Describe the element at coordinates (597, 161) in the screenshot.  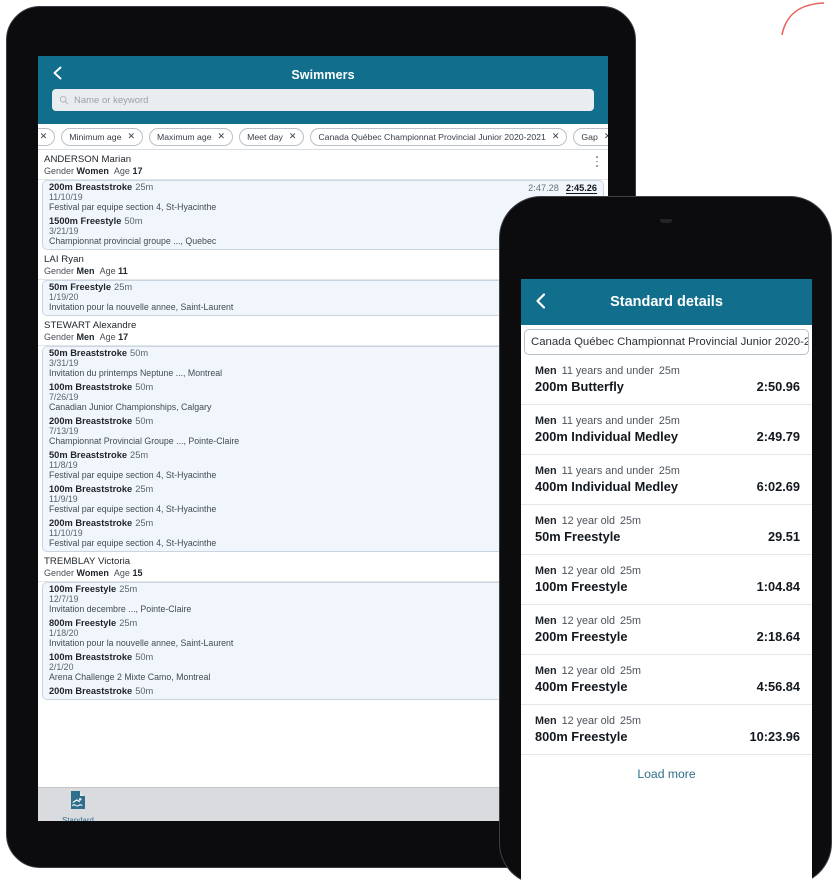
I see `overflow-menu-icon` at that location.